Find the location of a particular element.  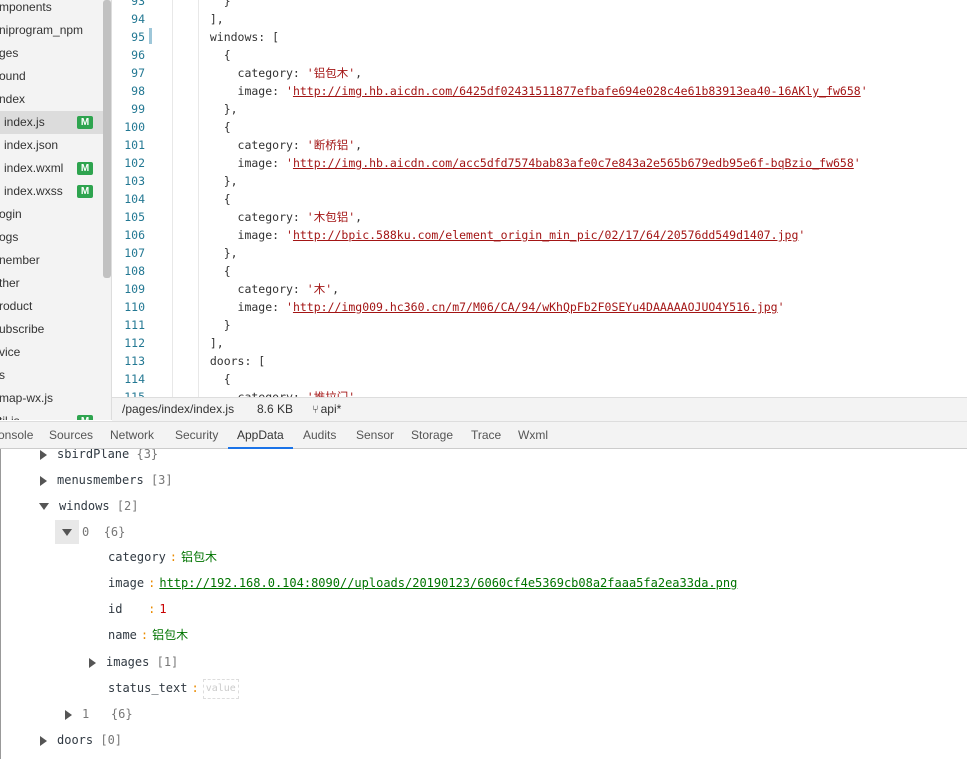

line-number: 105 is located at coordinates (134, 217).